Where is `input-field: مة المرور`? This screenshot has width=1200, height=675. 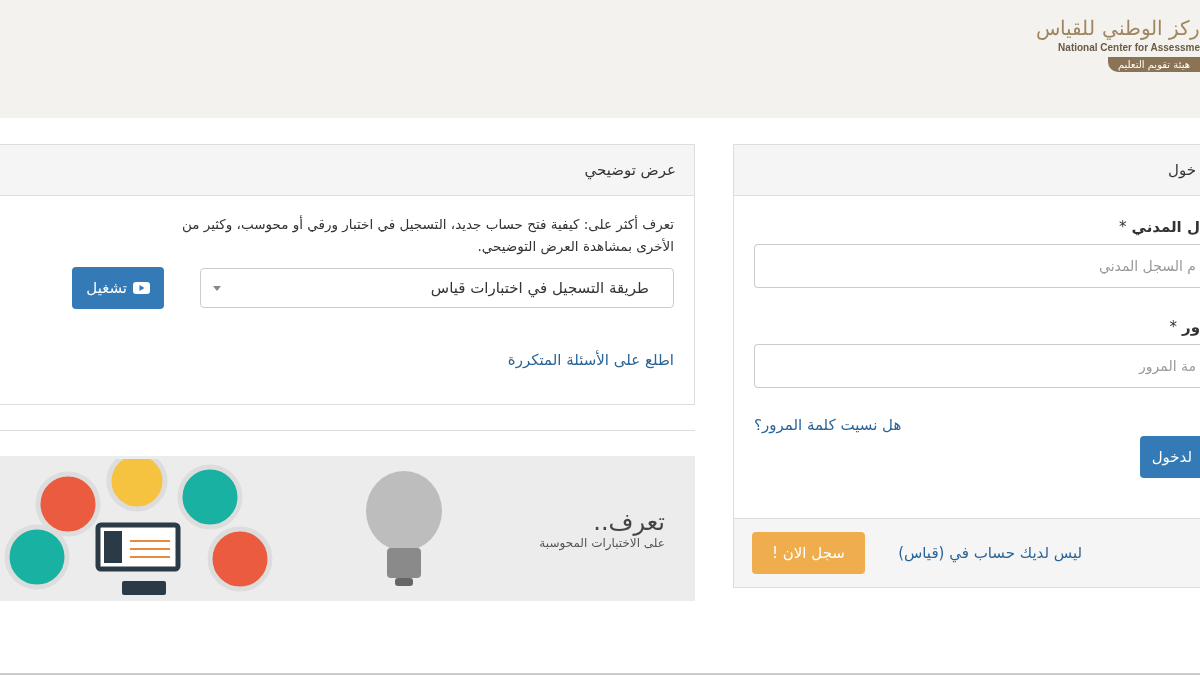
input-field: مة المرور is located at coordinates (977, 366).